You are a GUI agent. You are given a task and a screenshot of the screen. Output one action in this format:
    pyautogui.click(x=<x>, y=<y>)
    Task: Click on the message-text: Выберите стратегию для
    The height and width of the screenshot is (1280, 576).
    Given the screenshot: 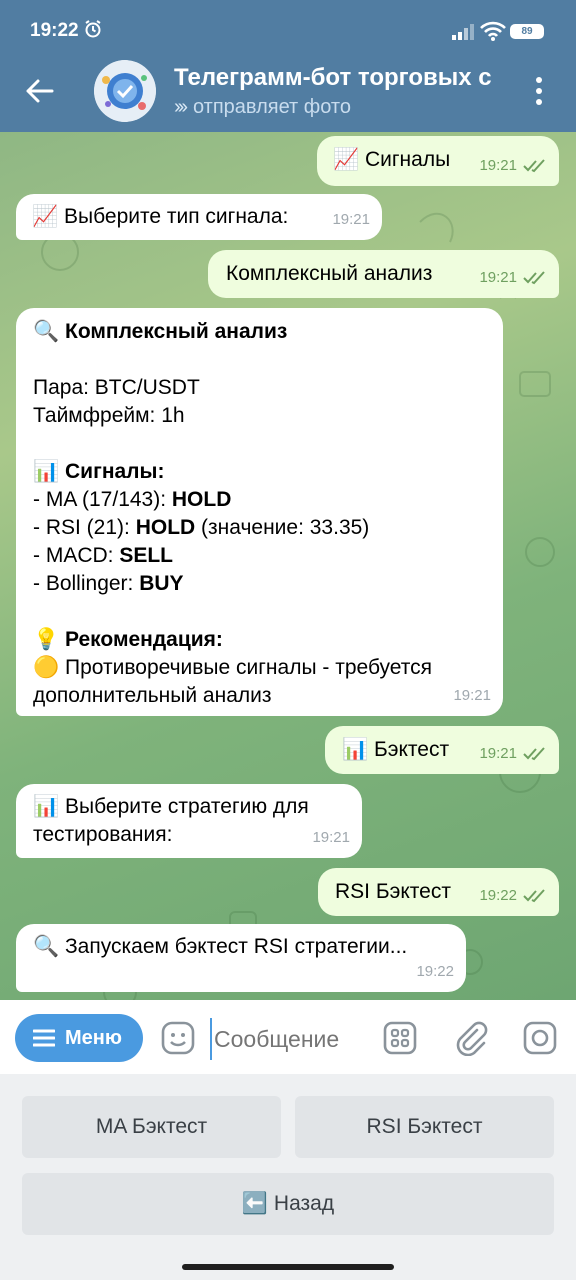 What is the action you would take?
    pyautogui.click(x=187, y=806)
    